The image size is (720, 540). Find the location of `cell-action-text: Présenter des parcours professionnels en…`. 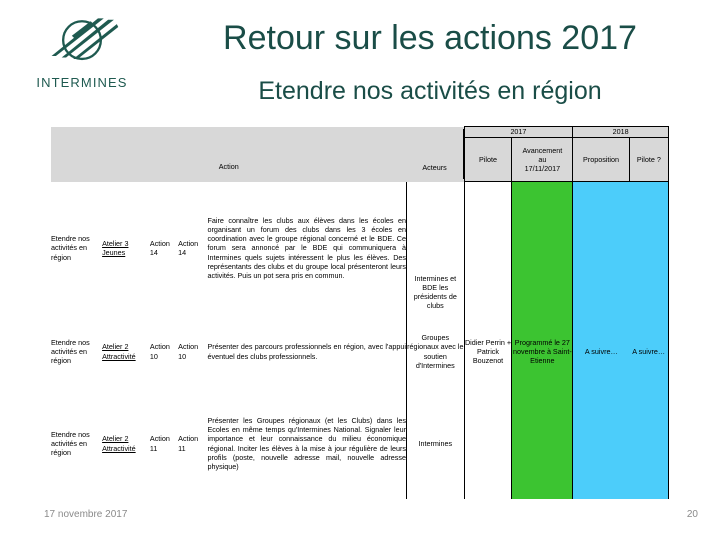

cell-action-text: Présenter des parcours professionnels en… is located at coordinates (306, 351).